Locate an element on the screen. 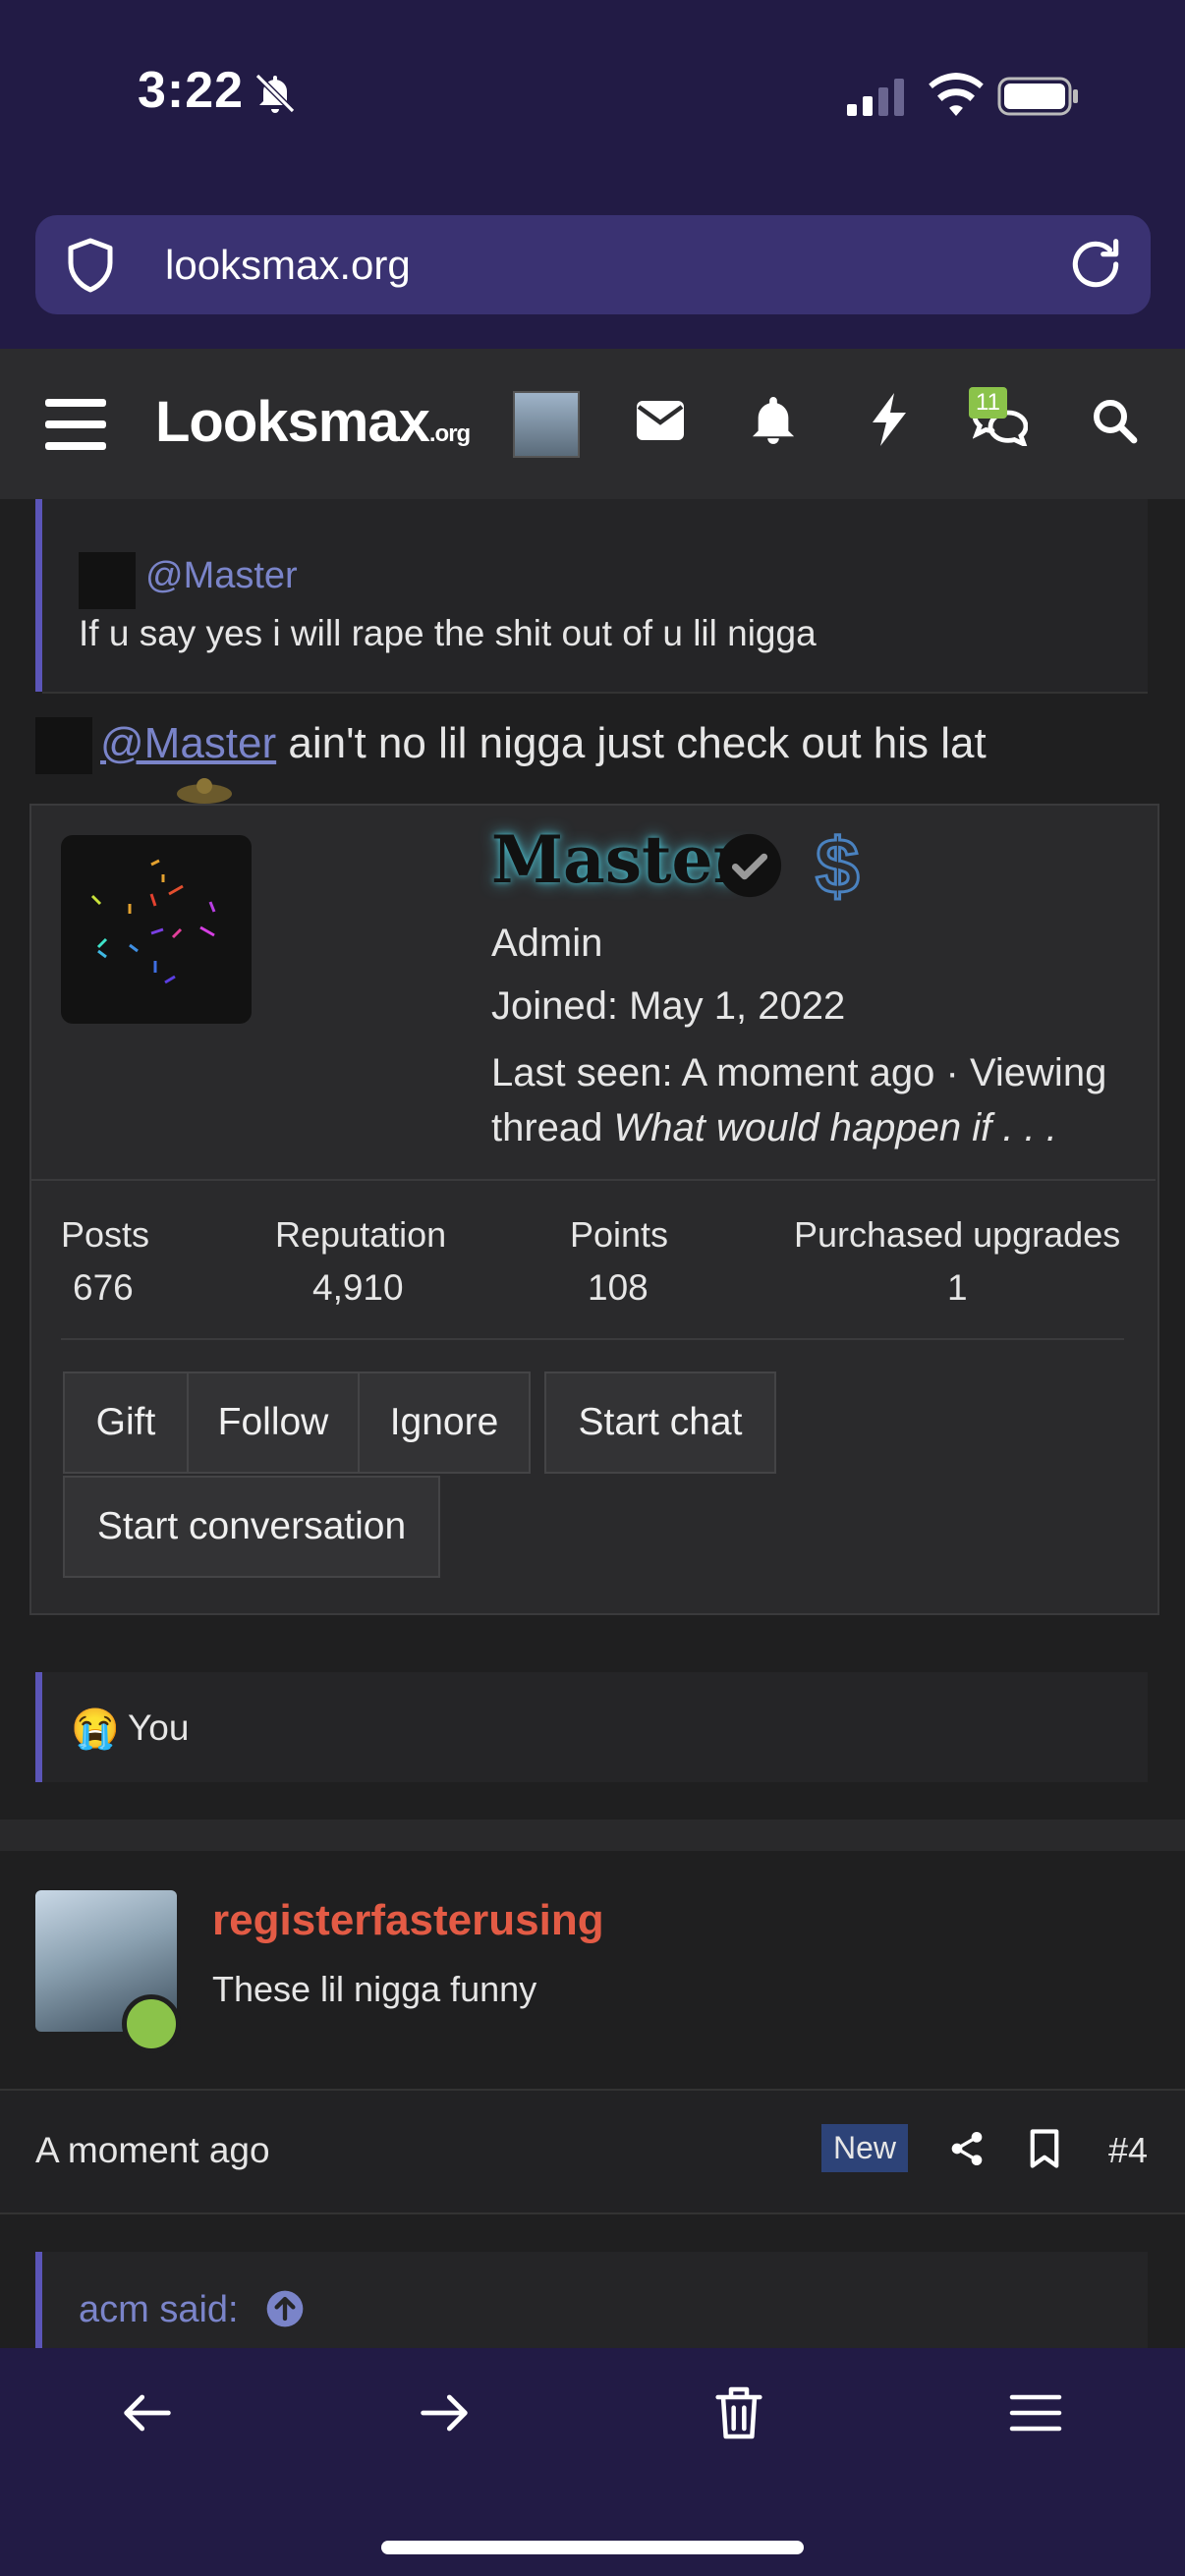  back-arrow-icon is located at coordinates (148, 2412).